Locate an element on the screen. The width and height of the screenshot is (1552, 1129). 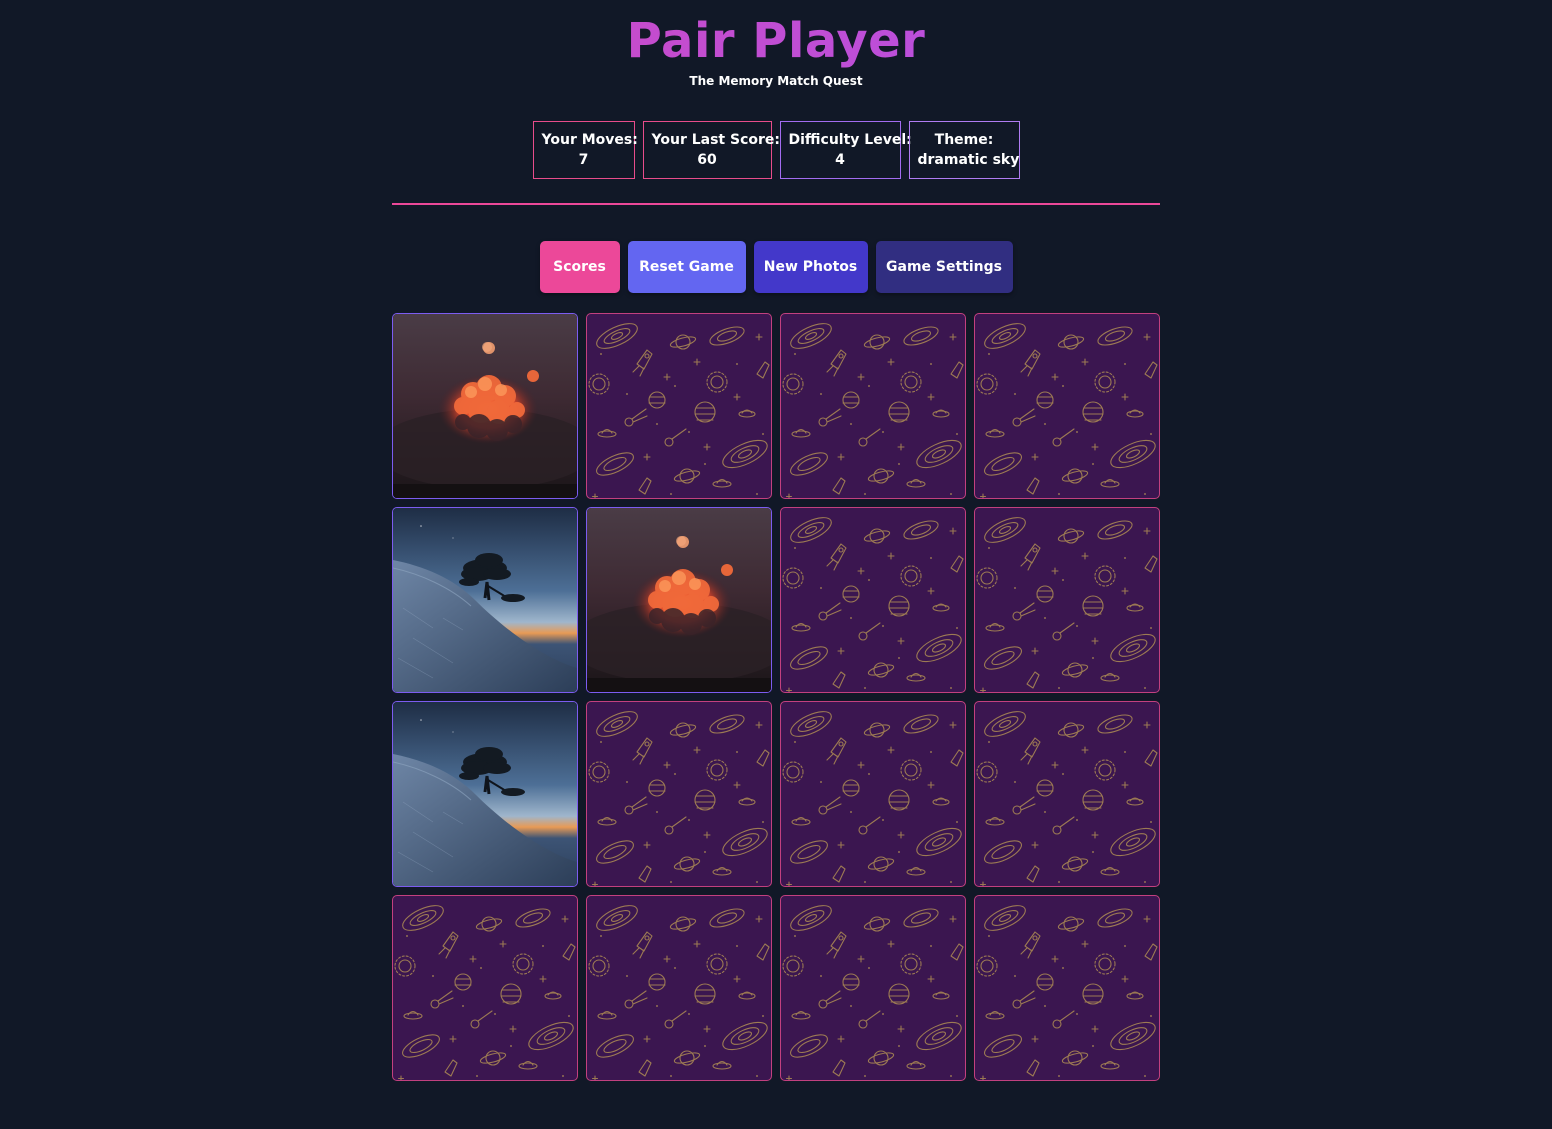
stat-last-score-value: 60 is located at coordinates (707, 160).